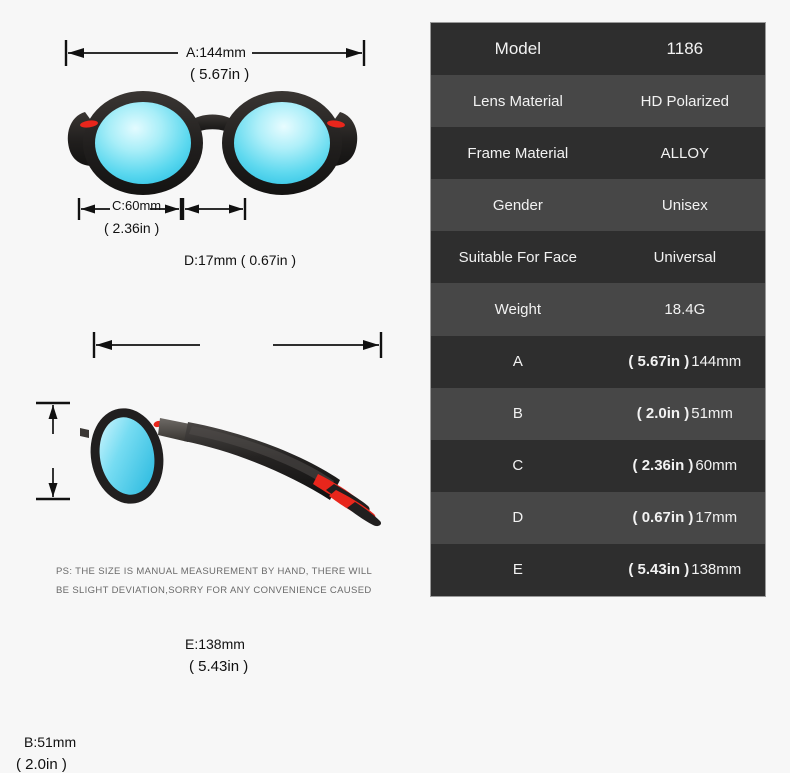  I want to click on table-row: D ( 0.67in ) 17mm, so click(598, 517).